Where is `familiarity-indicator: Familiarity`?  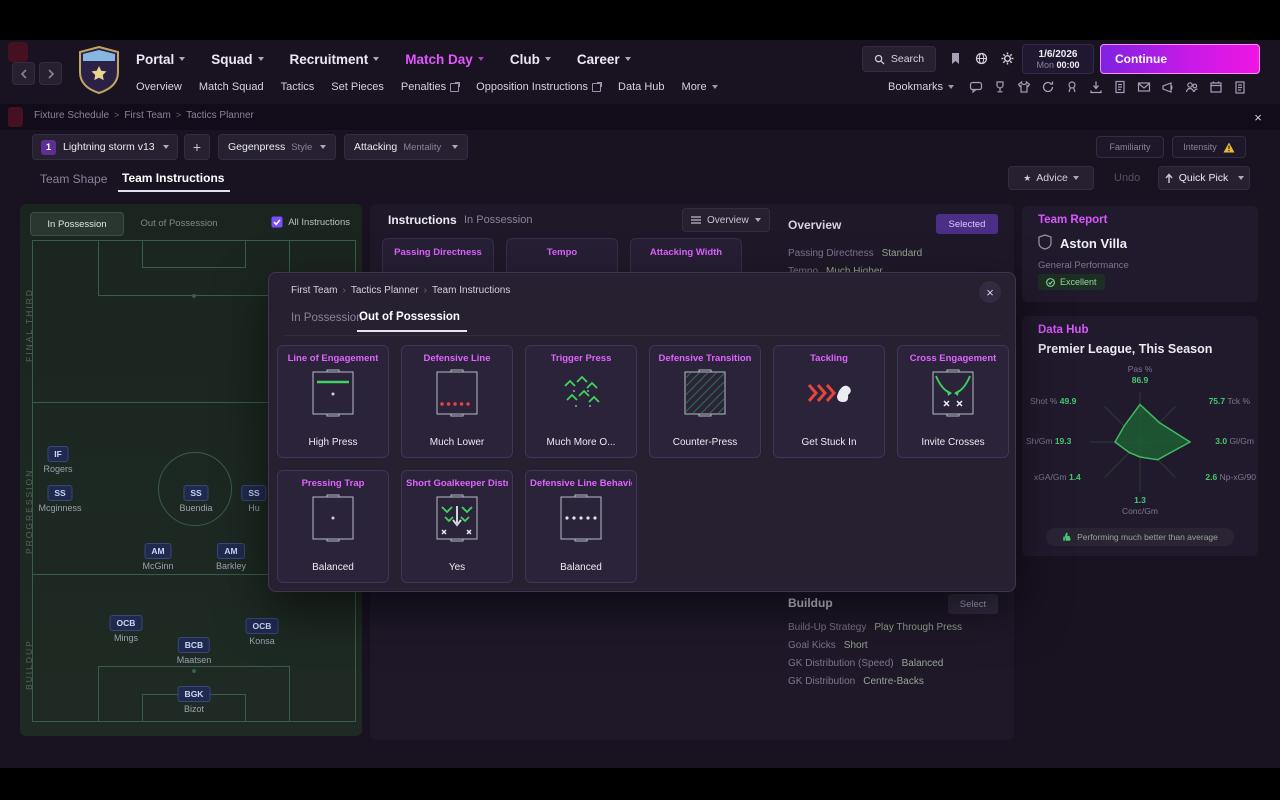
familiarity-indicator: Familiarity is located at coordinates (1130, 147).